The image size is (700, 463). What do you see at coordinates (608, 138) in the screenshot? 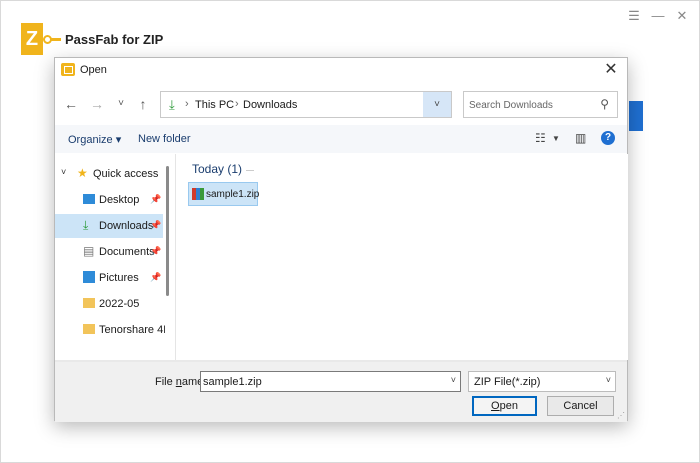
I see `help-icon: ?` at bounding box center [608, 138].